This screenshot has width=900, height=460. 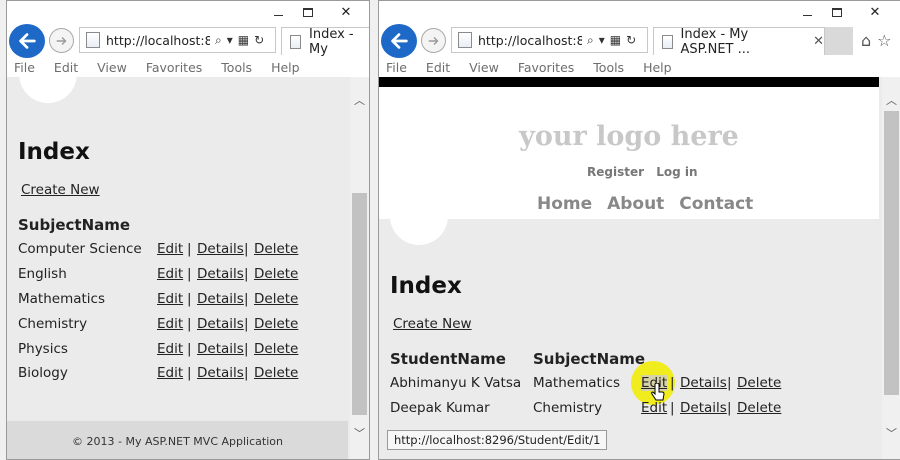 I want to click on page-footer: © 2013 - My ASP.NET MVC Application, so click(x=177, y=440).